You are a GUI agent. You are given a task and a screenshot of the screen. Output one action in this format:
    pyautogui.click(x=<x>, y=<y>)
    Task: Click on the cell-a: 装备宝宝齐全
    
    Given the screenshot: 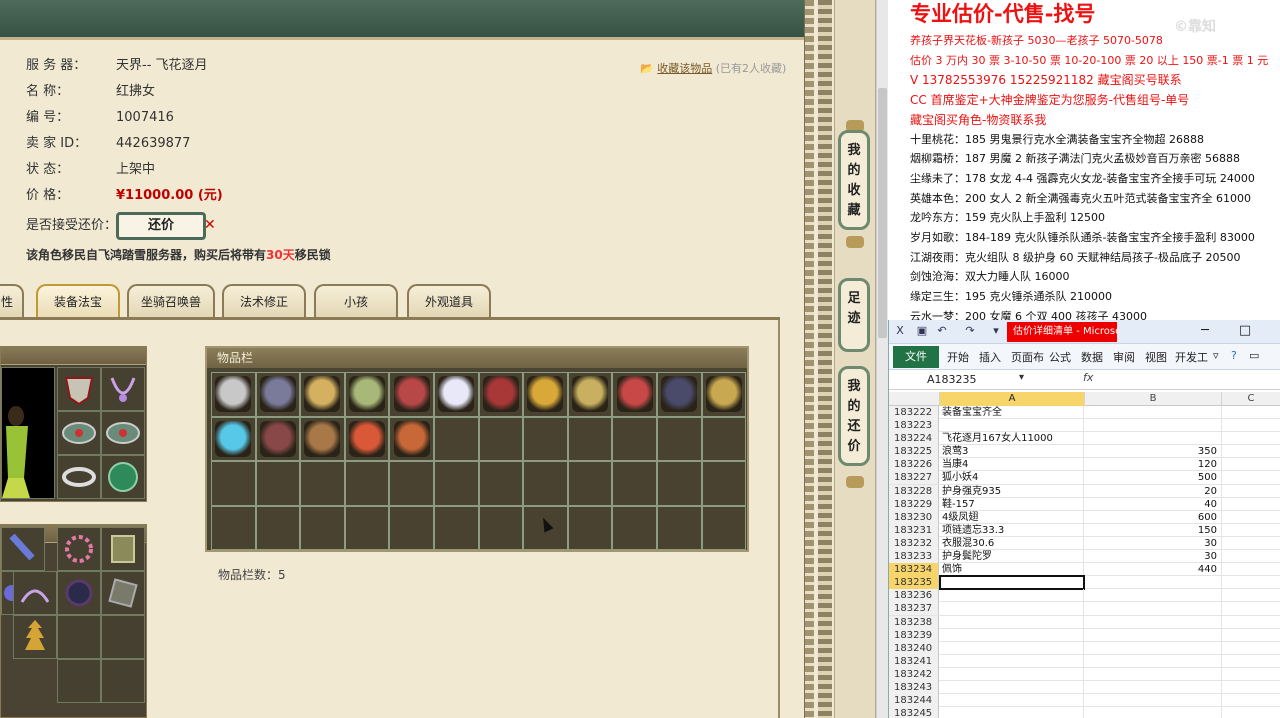 What is the action you would take?
    pyautogui.click(x=1012, y=412)
    